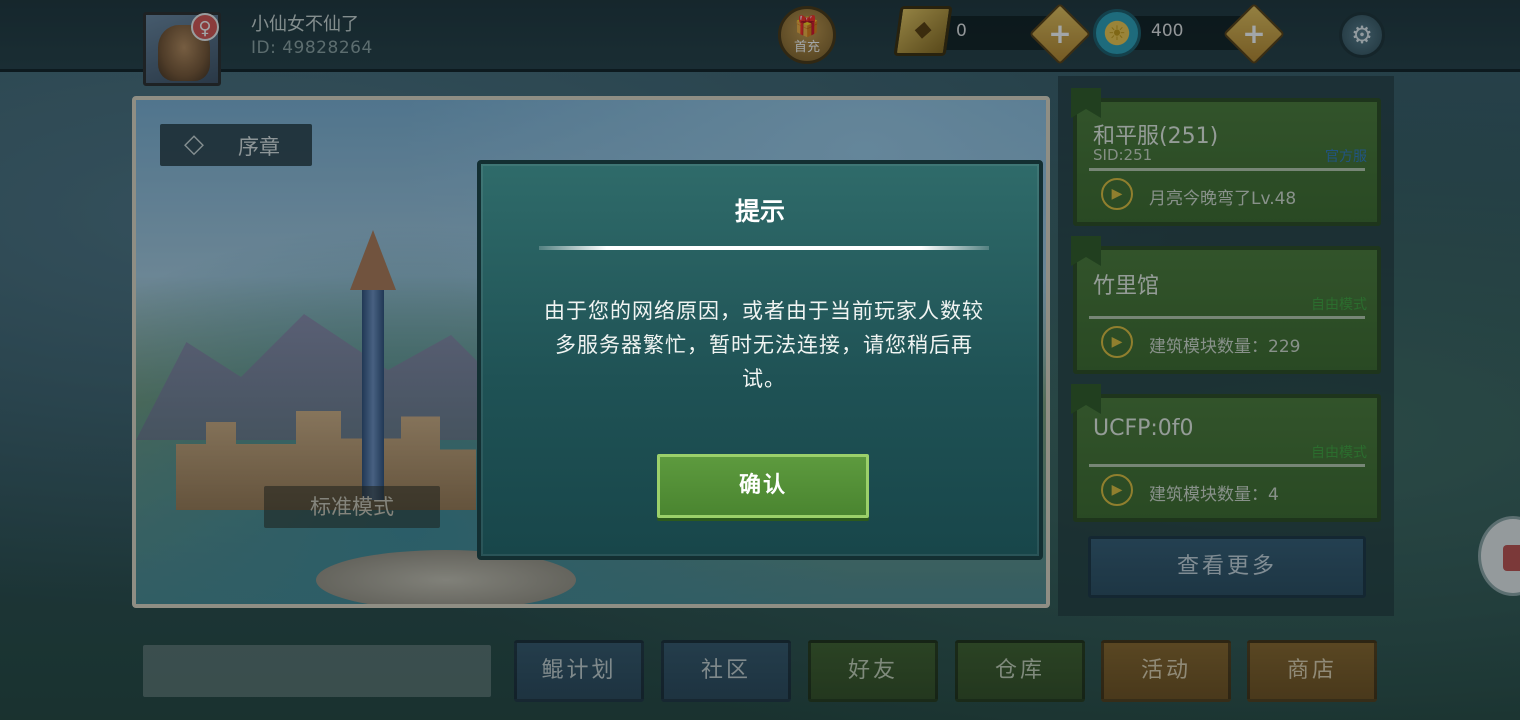 This screenshot has width=1520, height=720. What do you see at coordinates (759, 211) in the screenshot?
I see `dialog-title: 提示` at bounding box center [759, 211].